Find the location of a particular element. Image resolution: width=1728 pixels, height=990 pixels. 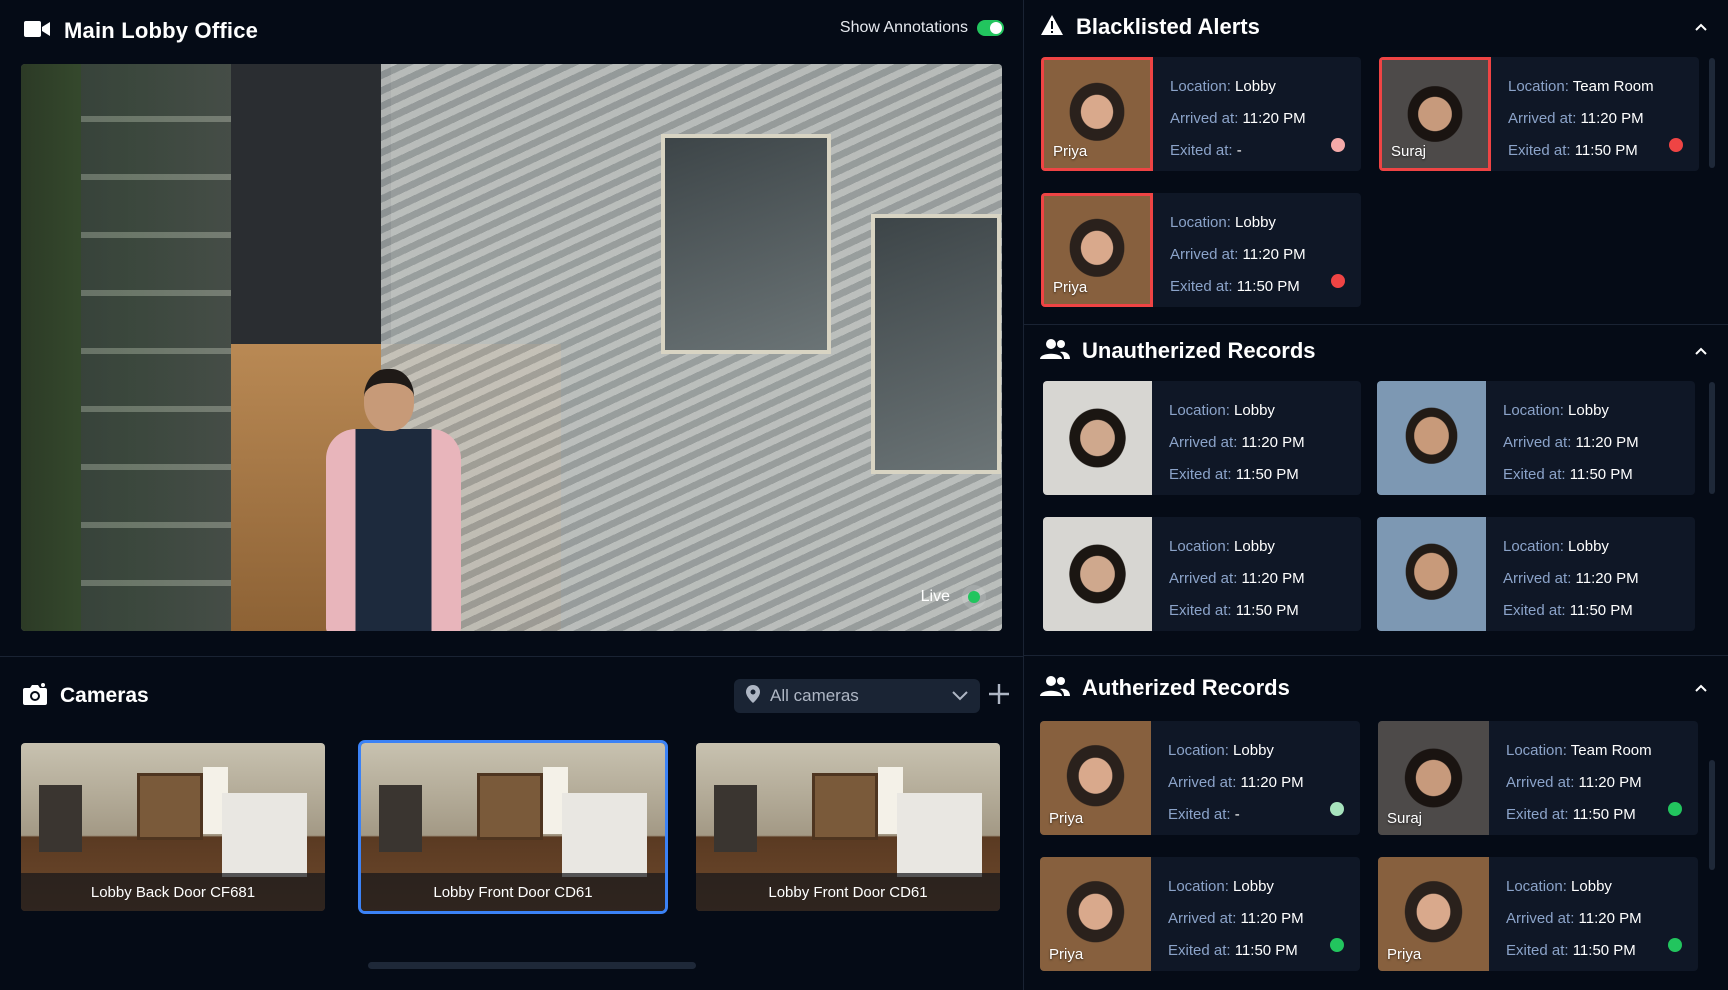

main-feed-header: Main Lobby Office Show Annotations is located at coordinates (514, 31).